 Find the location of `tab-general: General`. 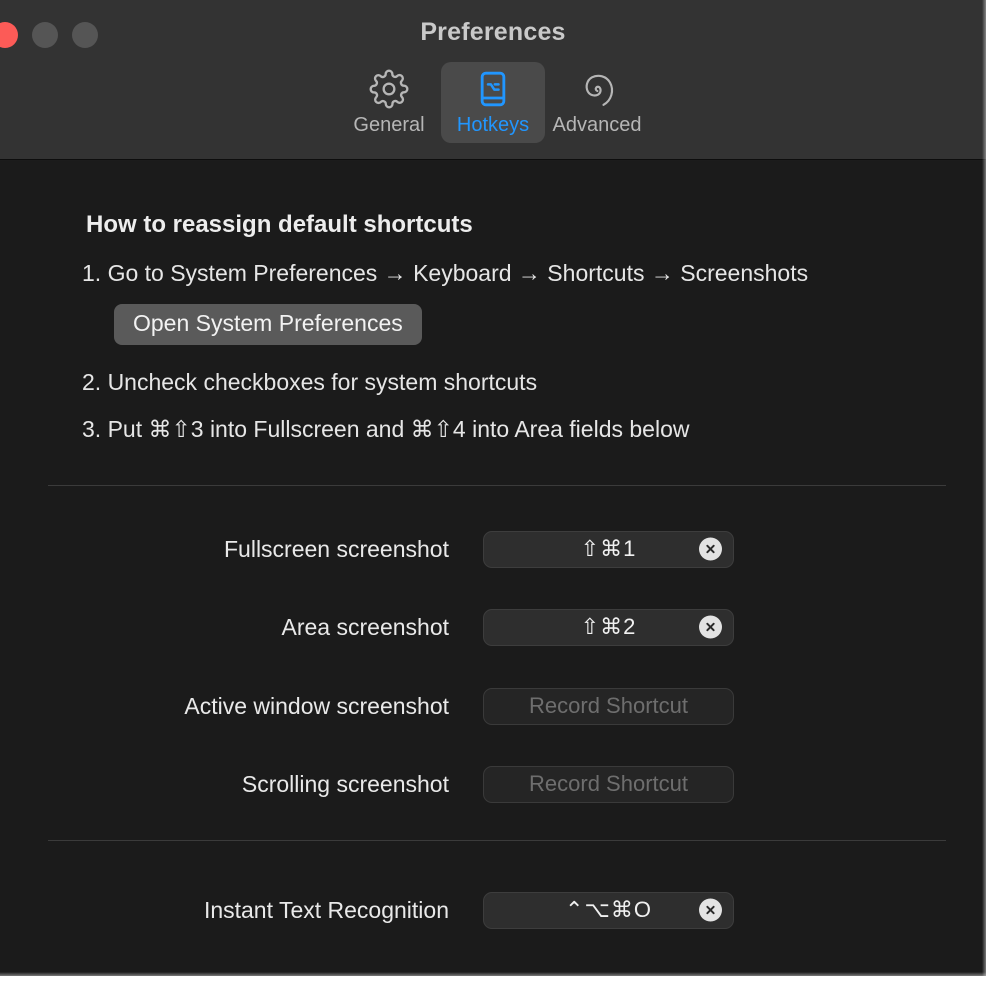

tab-general: General is located at coordinates (389, 102).